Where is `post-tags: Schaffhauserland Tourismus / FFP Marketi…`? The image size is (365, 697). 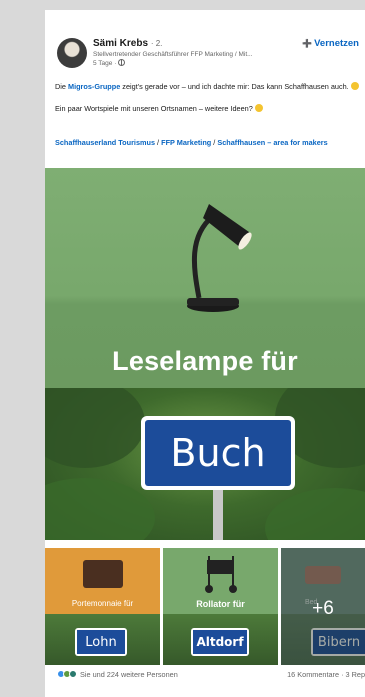 post-tags: Schaffhauserland Tourismus / FFP Marketi… is located at coordinates (207, 143).